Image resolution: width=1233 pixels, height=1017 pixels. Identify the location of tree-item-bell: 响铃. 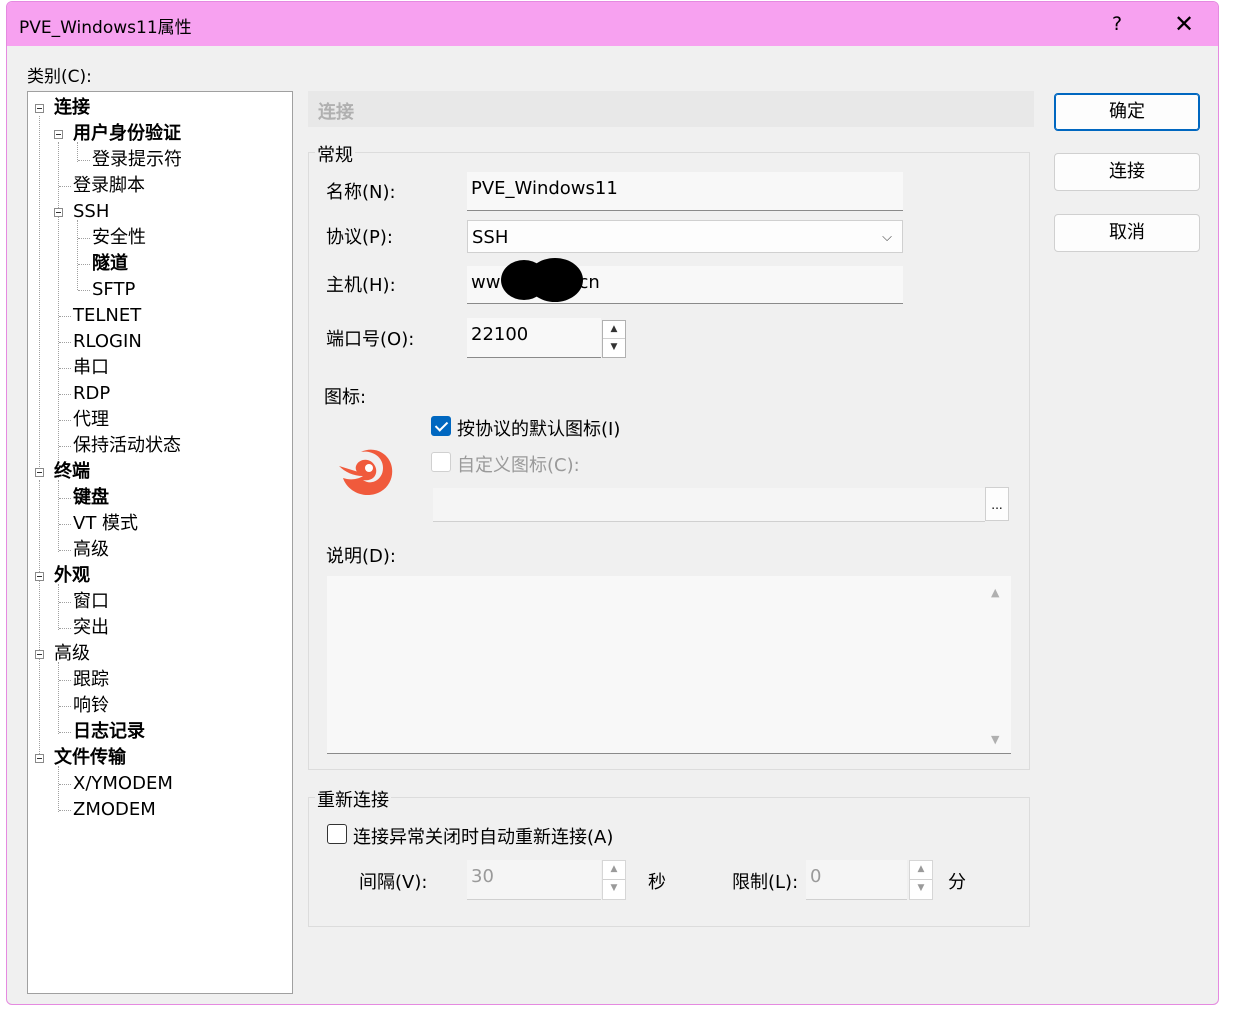
(91, 706).